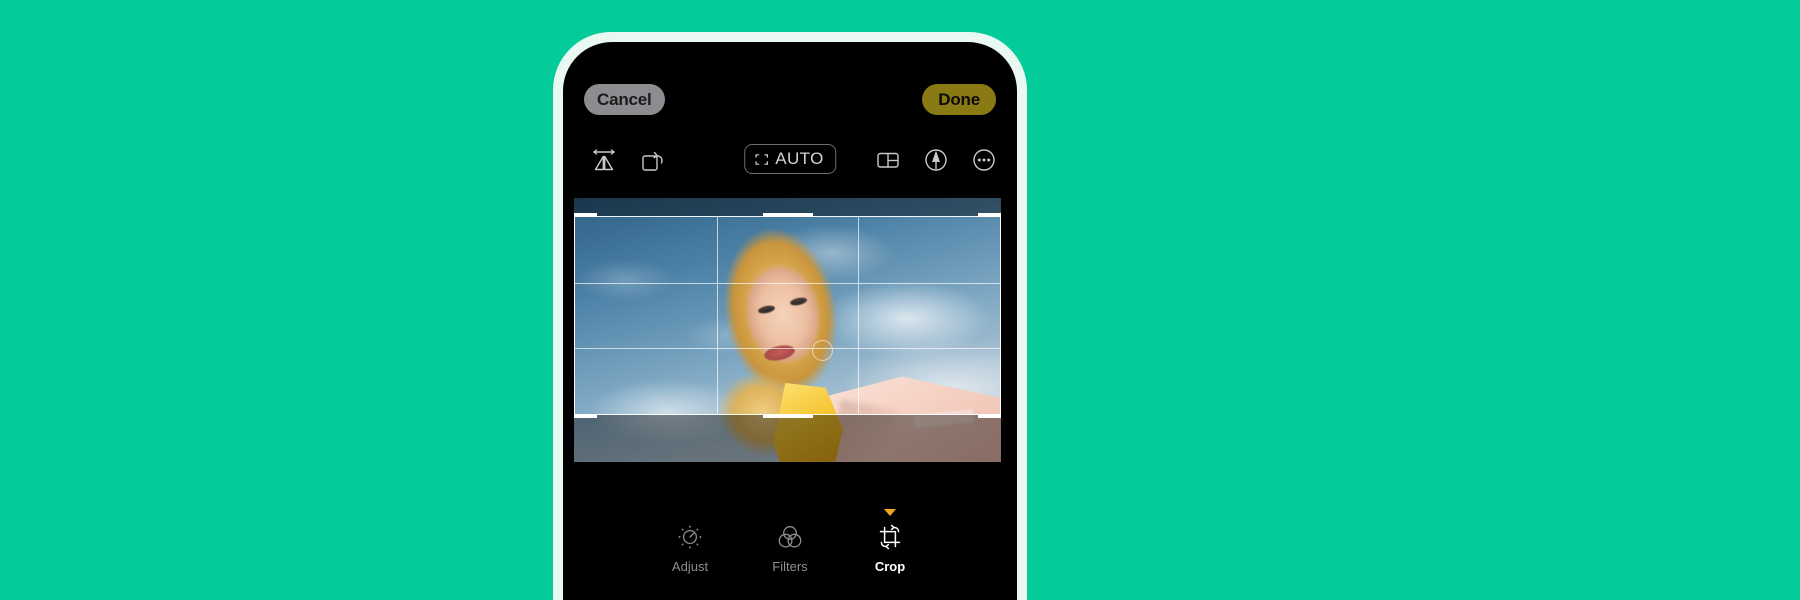 This screenshot has height=600, width=1800. What do you see at coordinates (936, 160) in the screenshot?
I see `markup-pen-icon` at bounding box center [936, 160].